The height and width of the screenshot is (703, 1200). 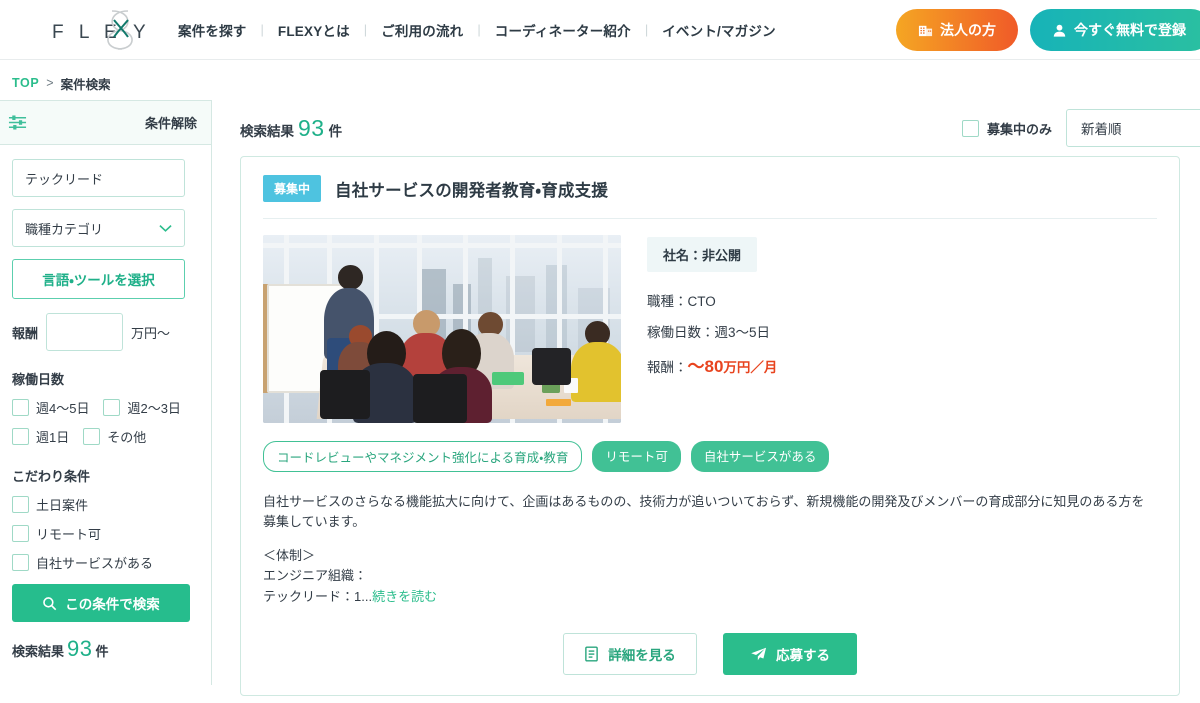 I want to click on checkbox-label: 週4〜5日, so click(x=63, y=408).